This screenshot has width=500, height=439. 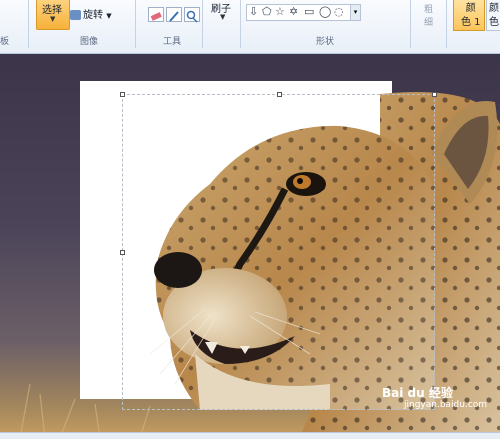 What do you see at coordinates (428, 17) in the screenshot?
I see `outline-size-button: 粗 细` at bounding box center [428, 17].